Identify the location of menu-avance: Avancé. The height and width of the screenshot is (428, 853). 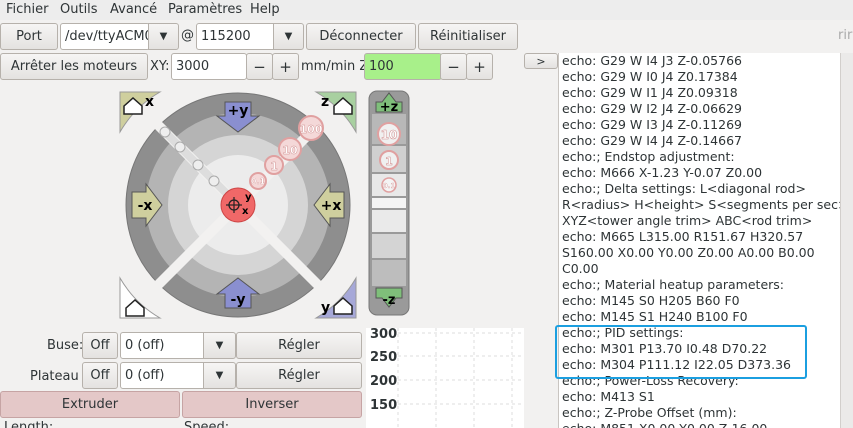
(133, 9).